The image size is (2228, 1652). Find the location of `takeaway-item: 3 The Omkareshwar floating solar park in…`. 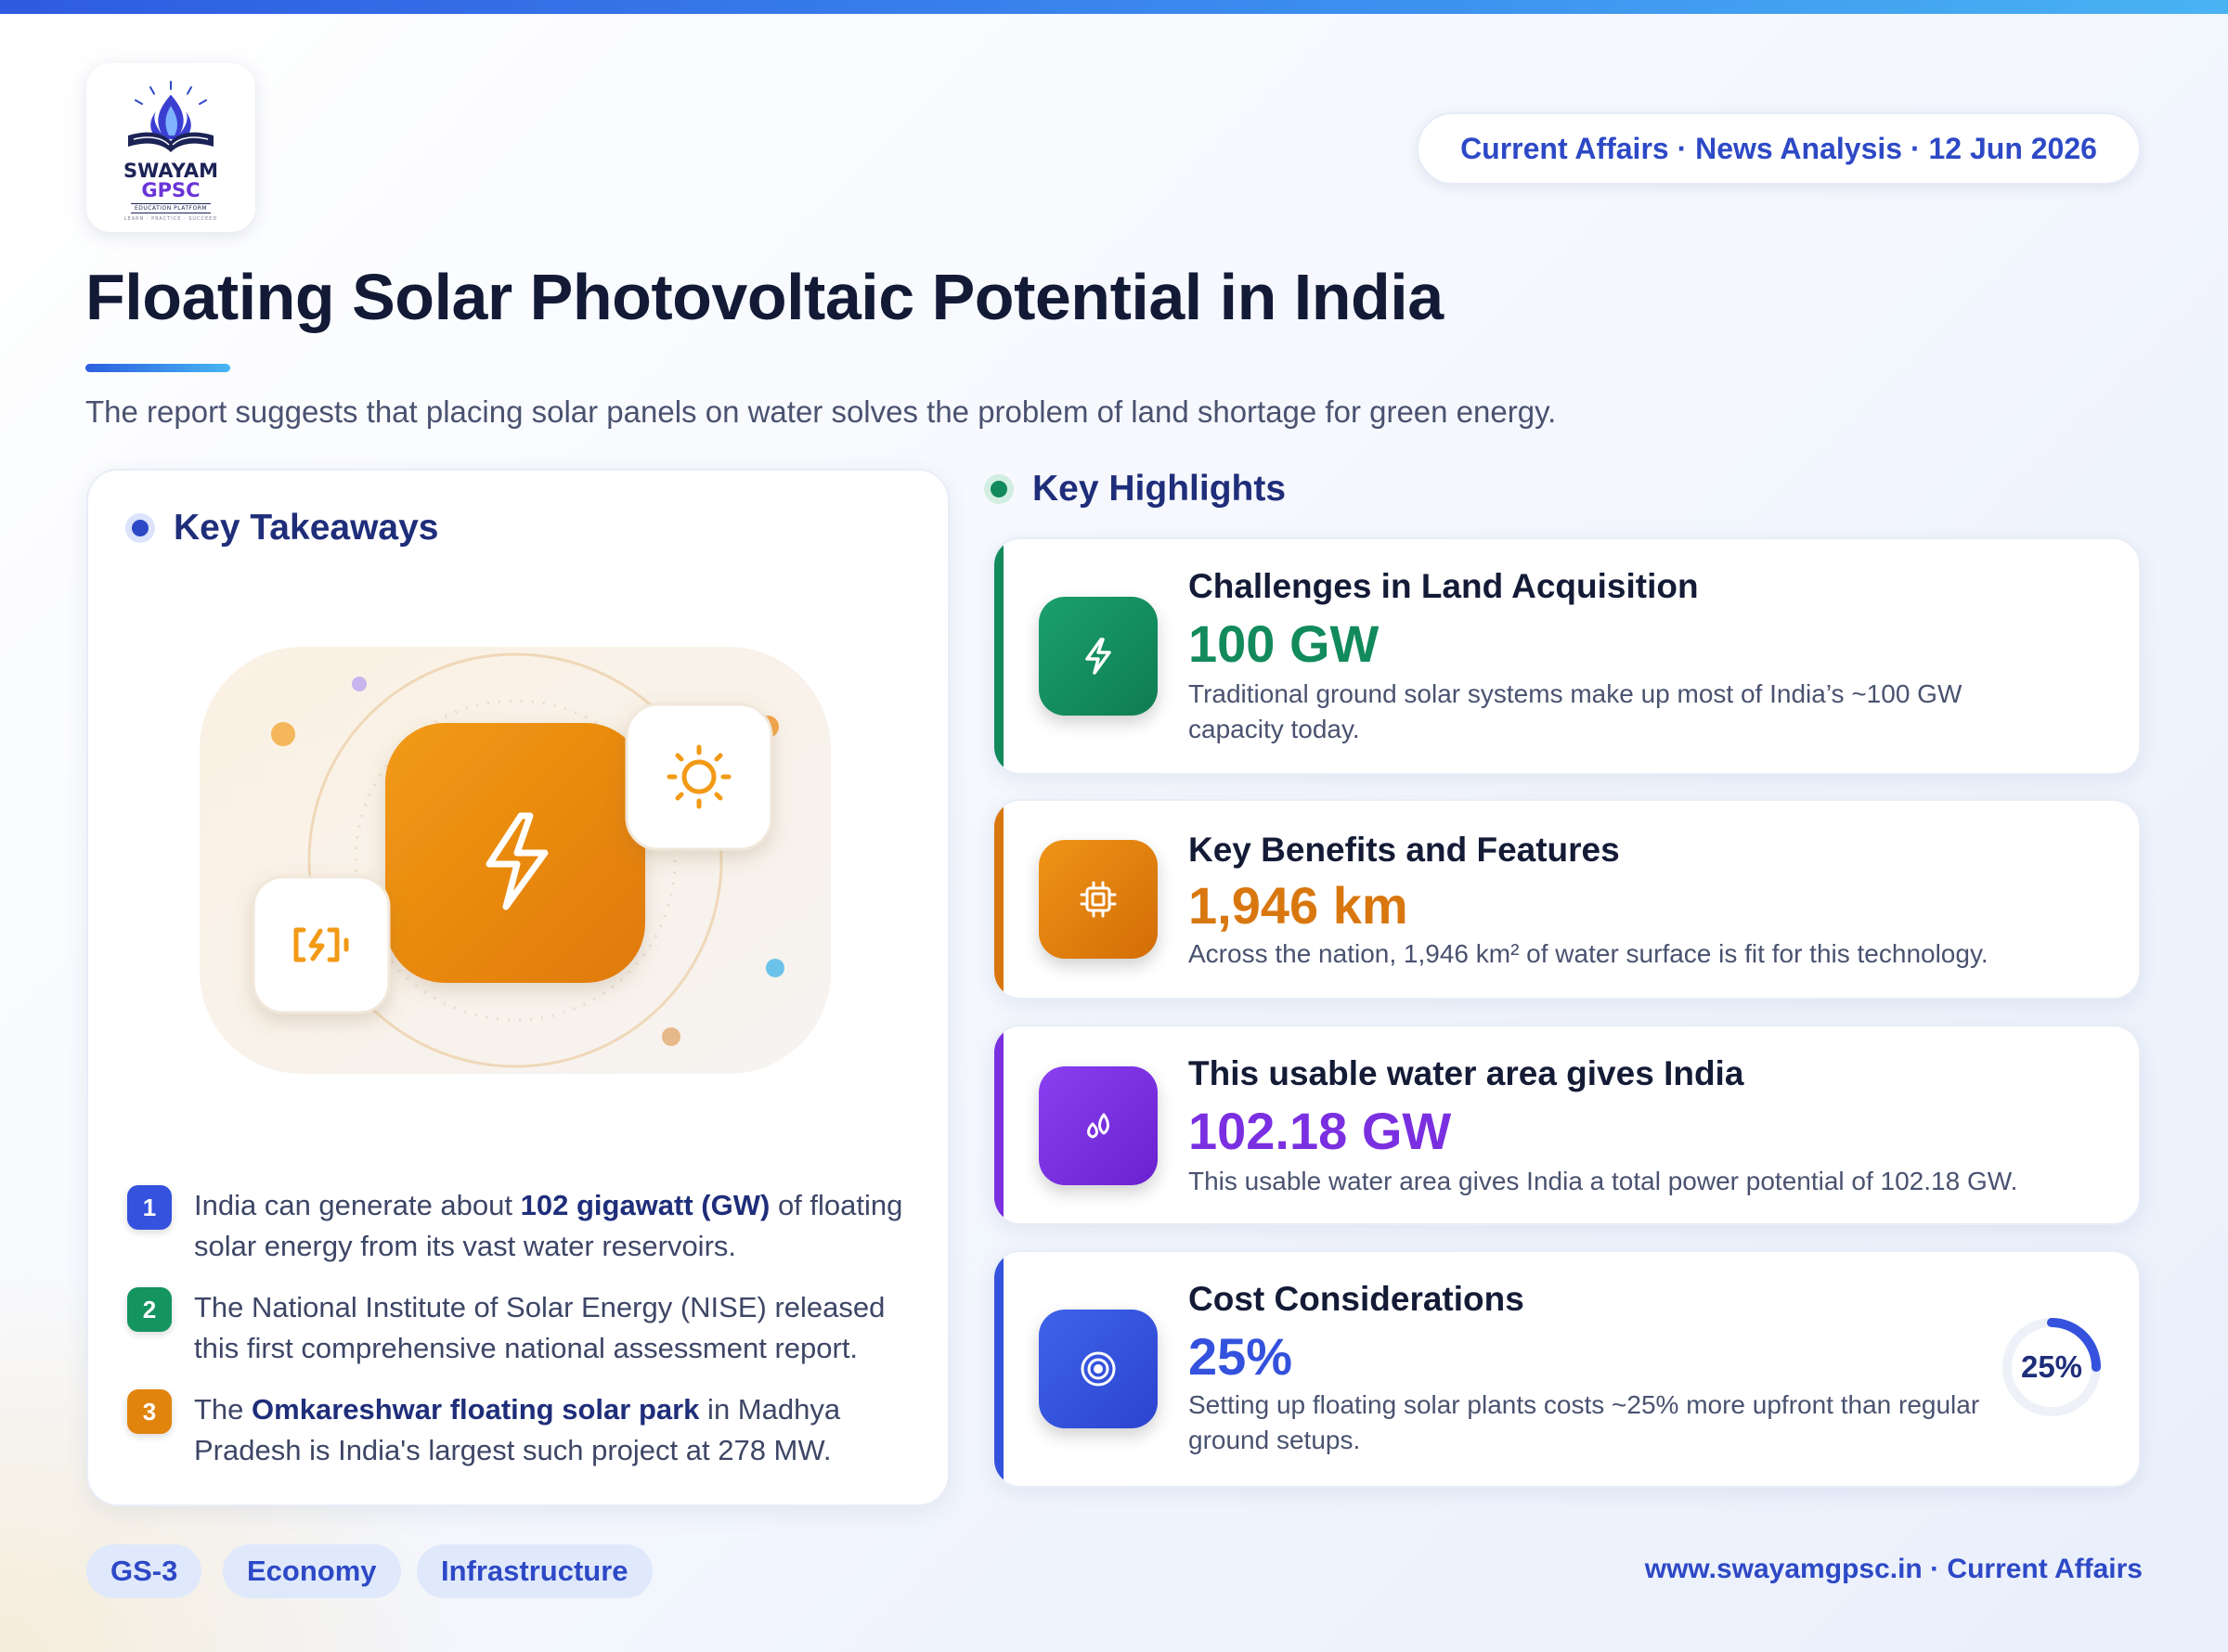

takeaway-item: 3 The Omkareshwar floating solar park in… is located at coordinates (517, 1430).